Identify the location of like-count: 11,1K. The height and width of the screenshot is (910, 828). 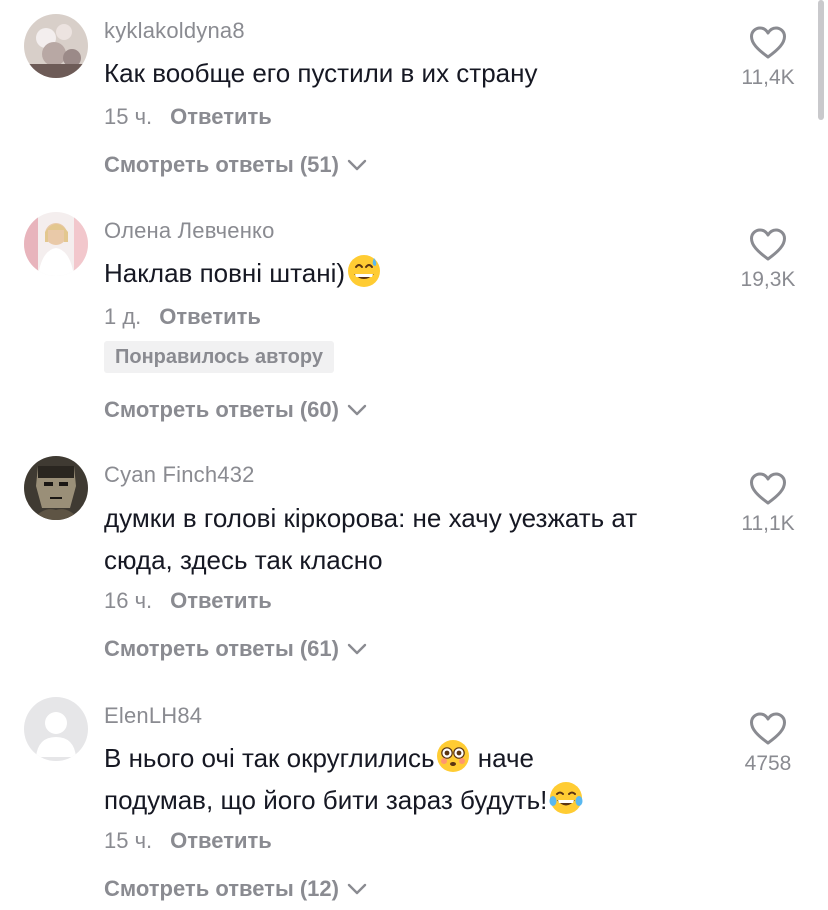
(768, 523).